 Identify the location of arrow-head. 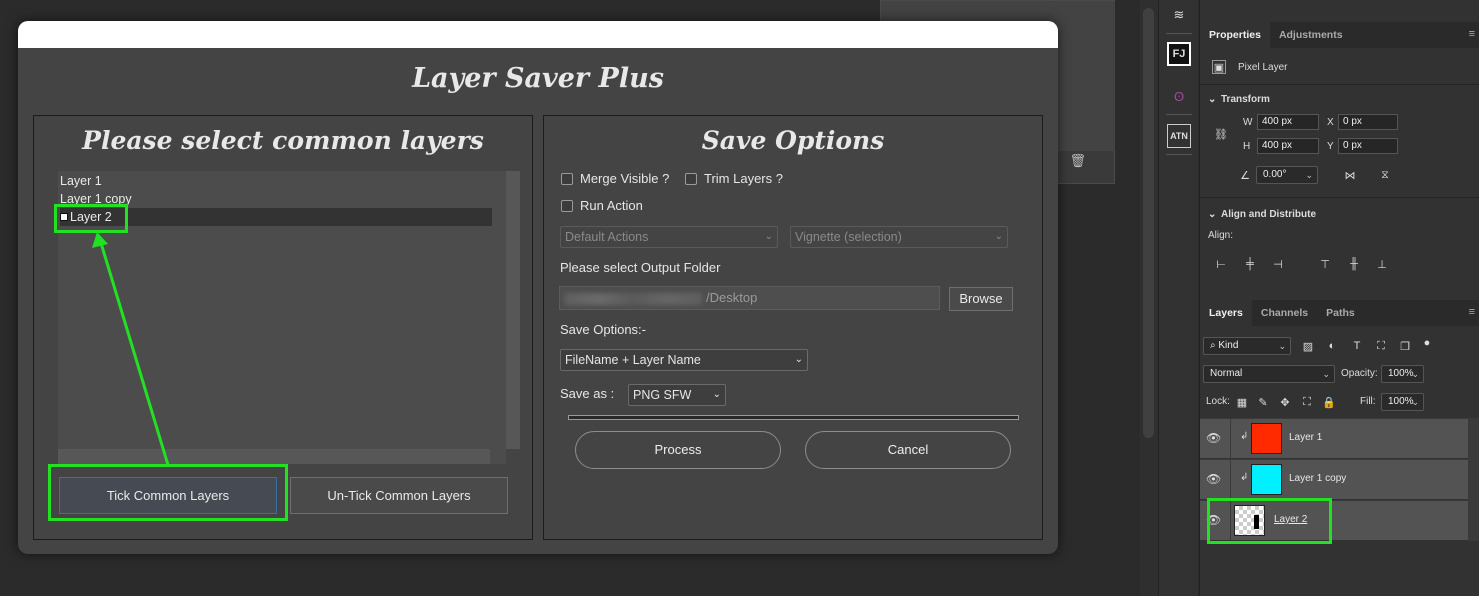
(100, 240).